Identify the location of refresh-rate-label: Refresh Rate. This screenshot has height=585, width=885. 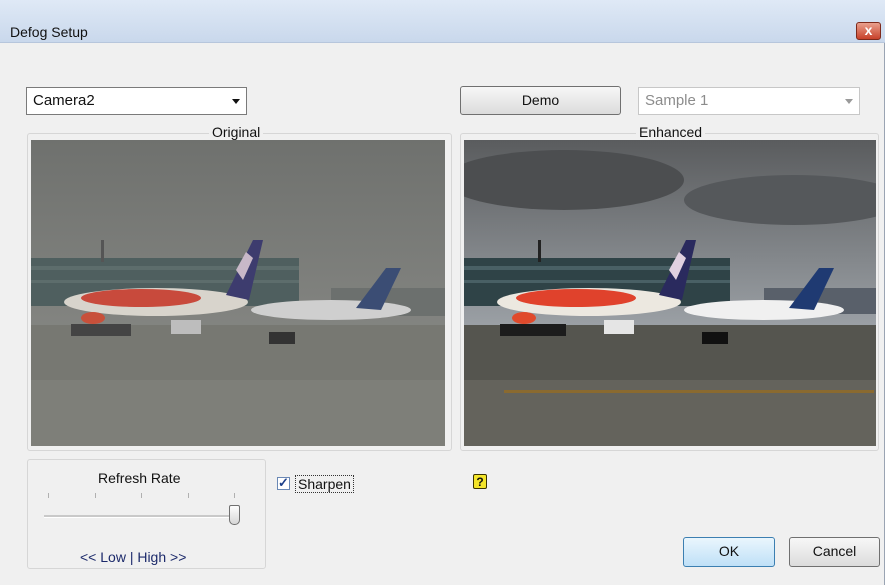
(139, 478).